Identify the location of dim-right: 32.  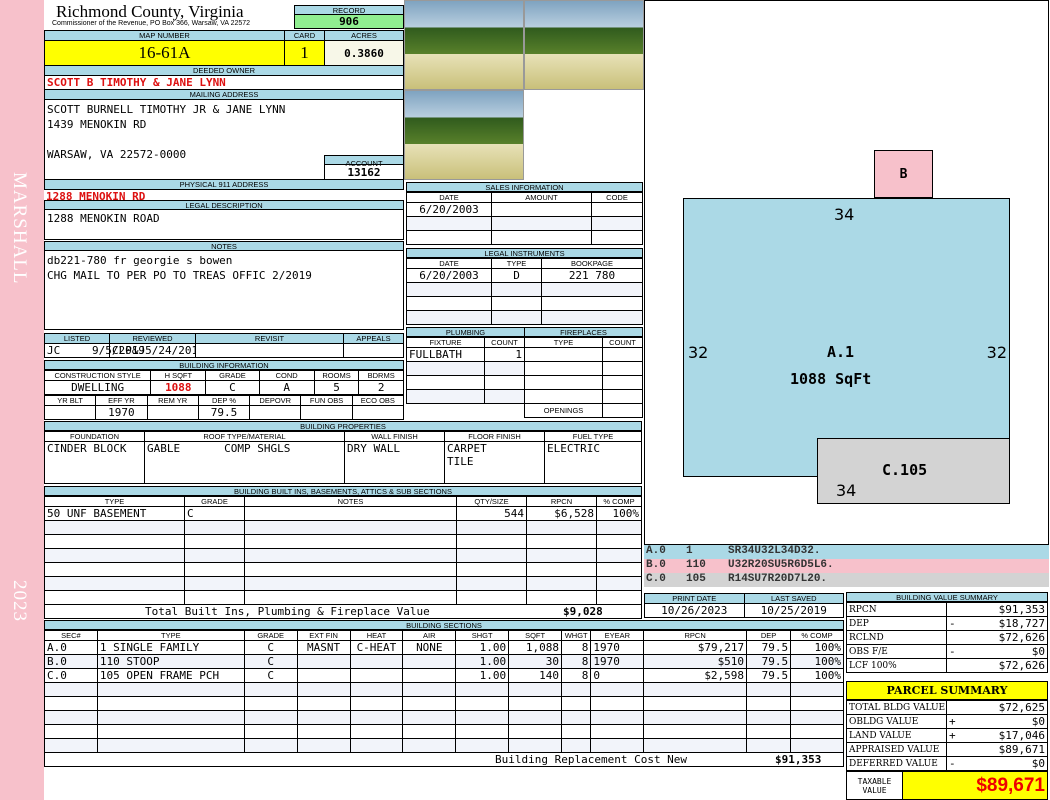
(996, 352).